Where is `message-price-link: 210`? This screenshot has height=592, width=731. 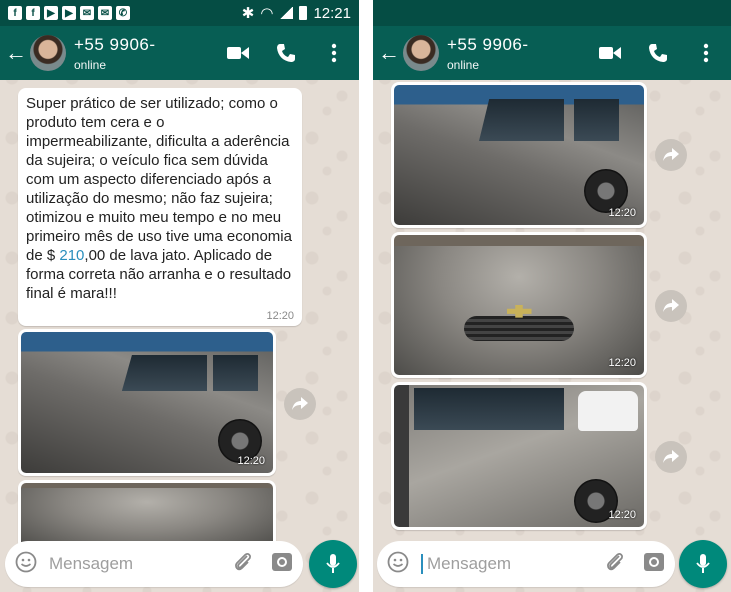 message-price-link: 210 is located at coordinates (71, 255).